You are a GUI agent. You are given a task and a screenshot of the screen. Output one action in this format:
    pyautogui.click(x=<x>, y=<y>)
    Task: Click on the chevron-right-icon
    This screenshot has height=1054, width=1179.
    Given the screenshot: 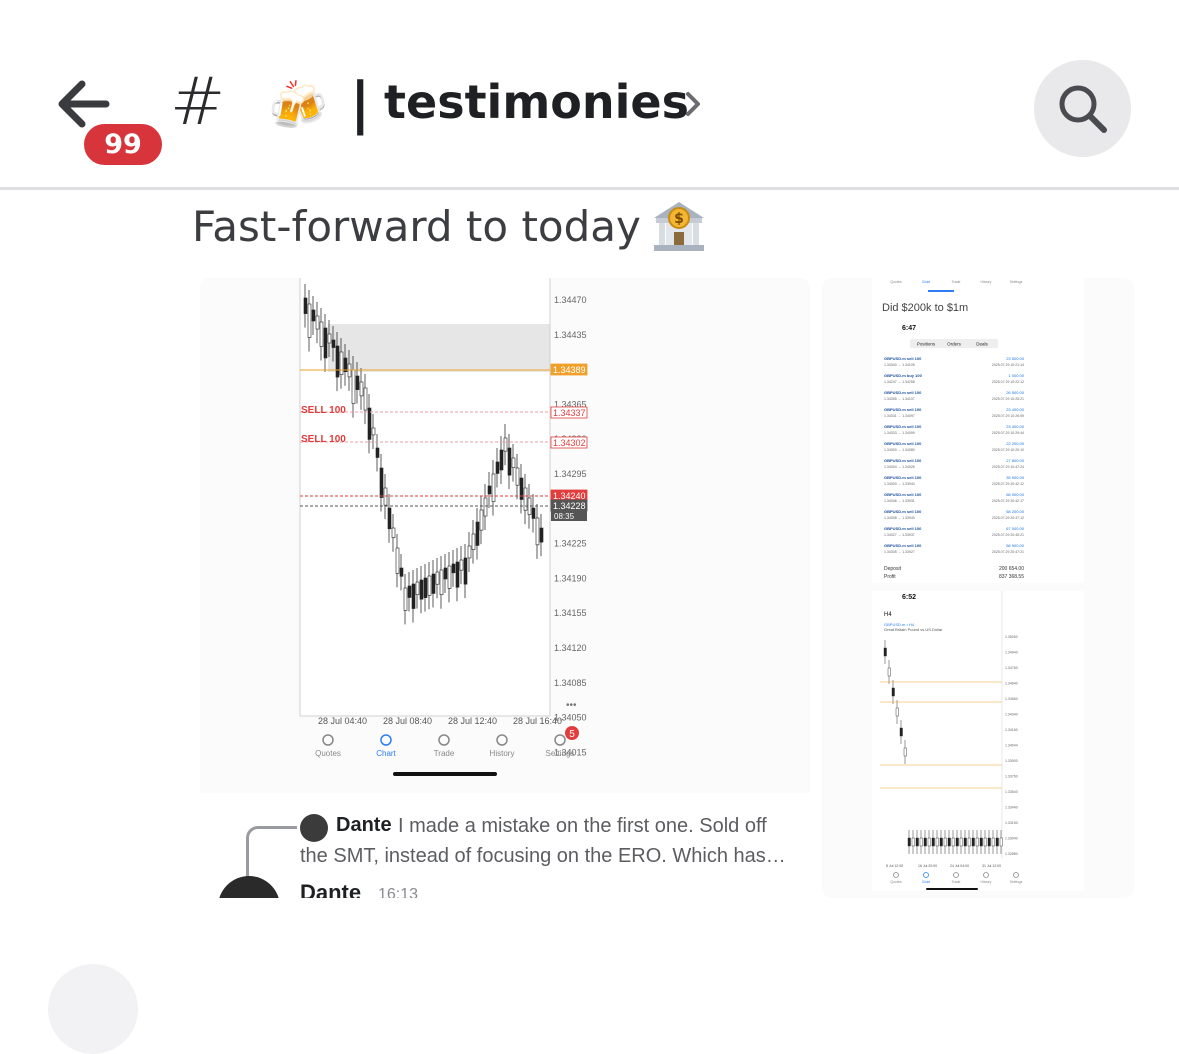 What is the action you would take?
    pyautogui.click(x=694, y=104)
    